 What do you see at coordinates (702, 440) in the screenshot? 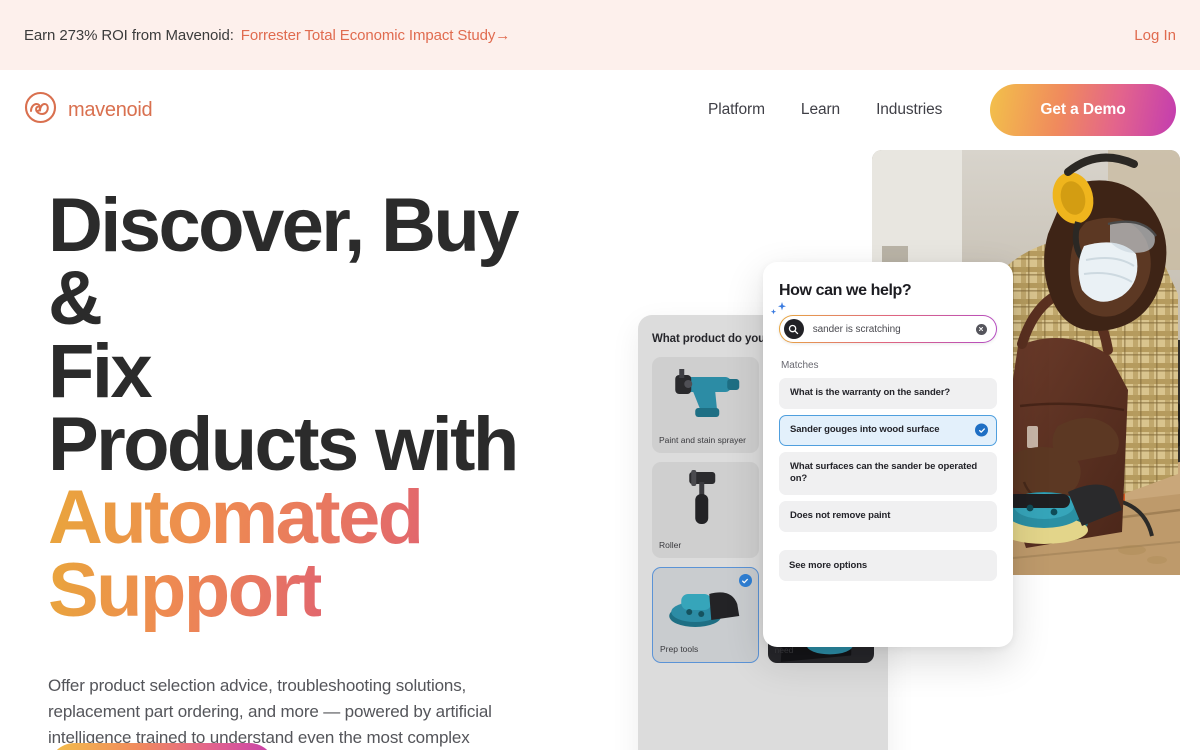
I see `product-tile-label: Paint and stain sprayer` at bounding box center [702, 440].